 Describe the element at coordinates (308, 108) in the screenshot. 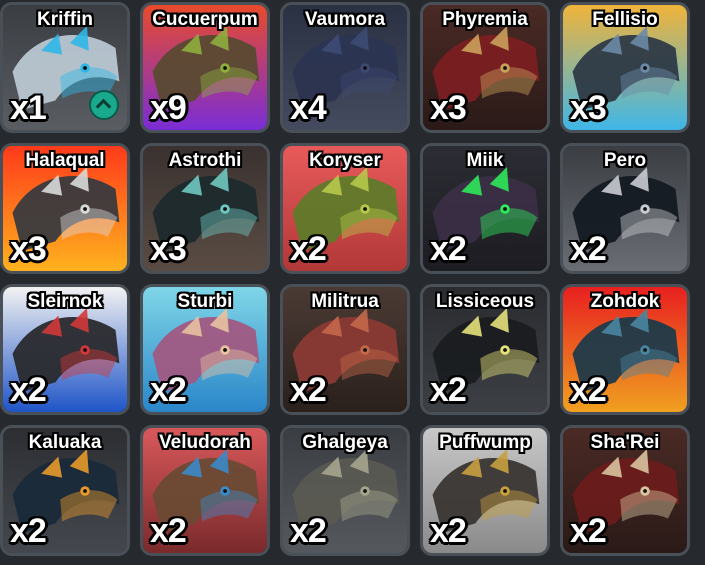

I see `creature-count: x4` at that location.